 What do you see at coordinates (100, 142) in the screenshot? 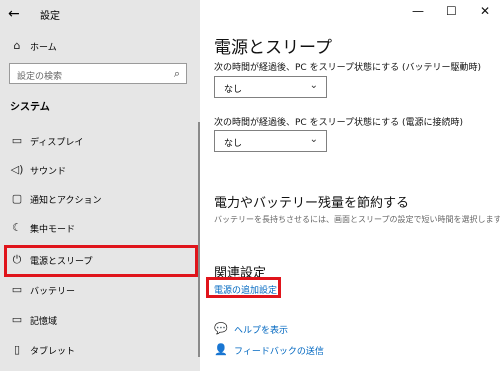
I see `sidebar-item-display: ▭ ディスプレイ` at bounding box center [100, 142].